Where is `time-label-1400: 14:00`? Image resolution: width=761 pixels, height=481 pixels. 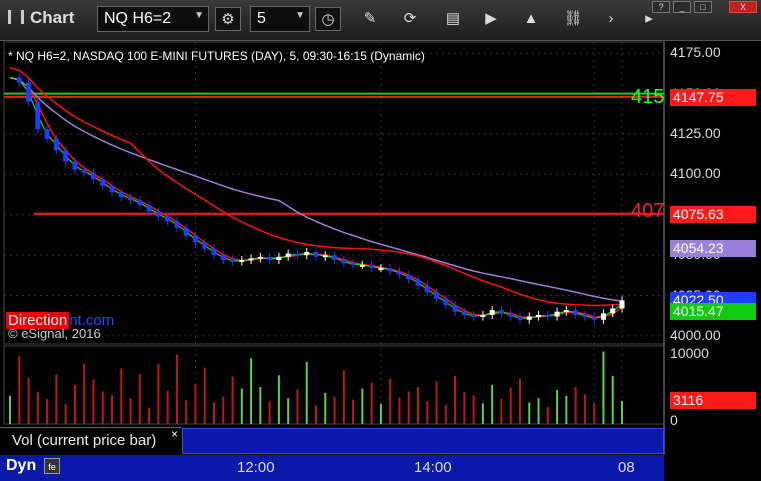 time-label-1400: 14:00 is located at coordinates (433, 467).